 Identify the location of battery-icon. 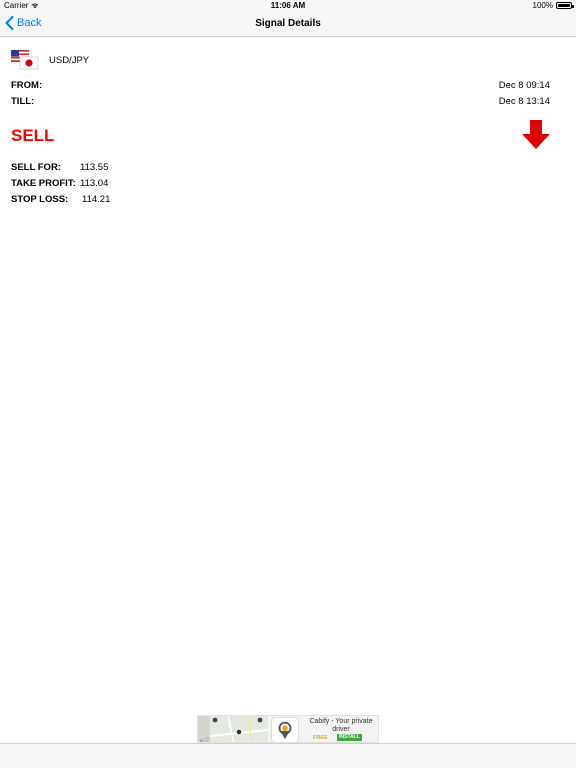
(565, 5).